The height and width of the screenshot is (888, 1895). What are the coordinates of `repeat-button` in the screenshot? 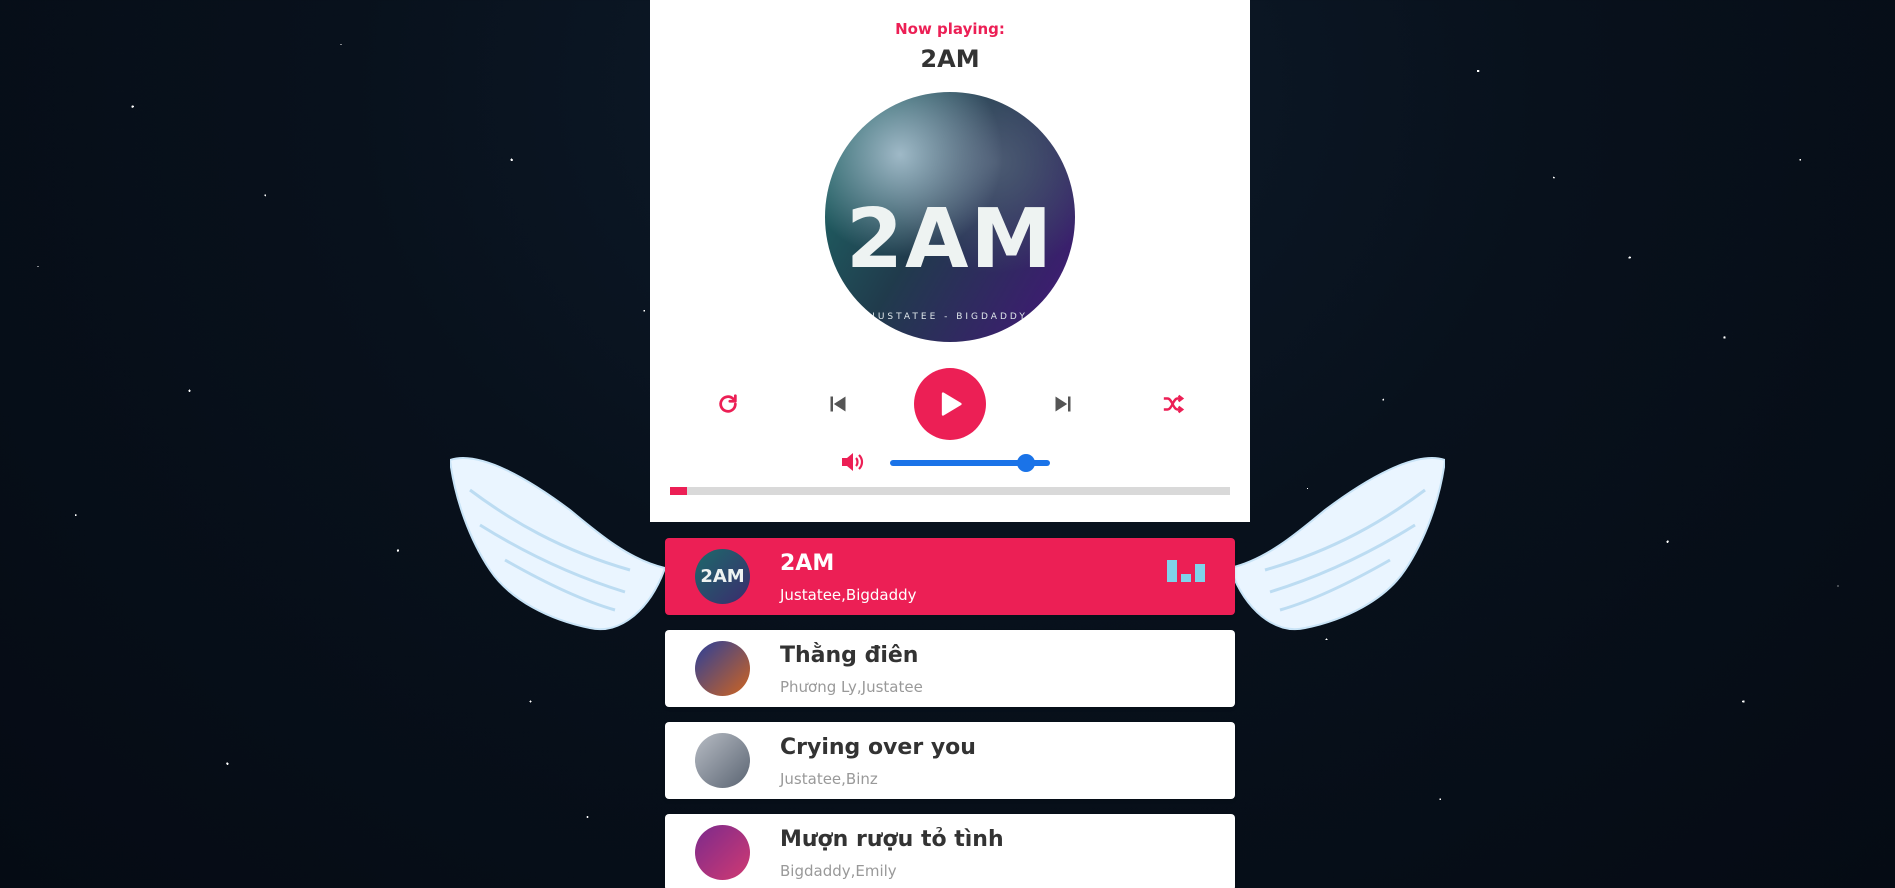 It's located at (728, 404).